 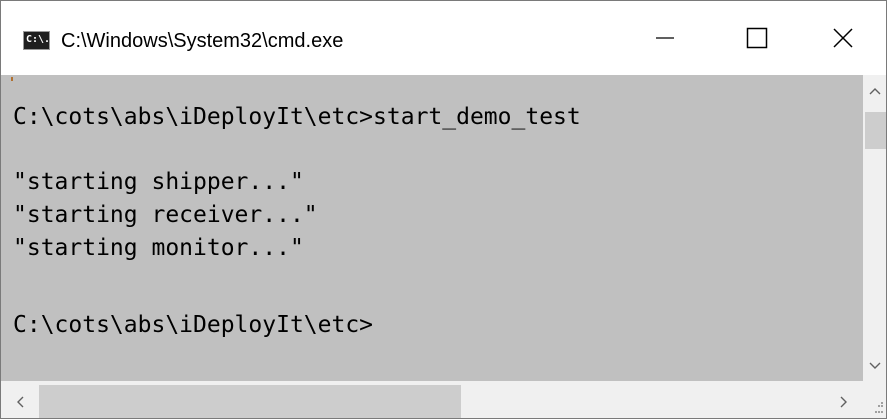 I want to click on maximize-icon, so click(x=757, y=38).